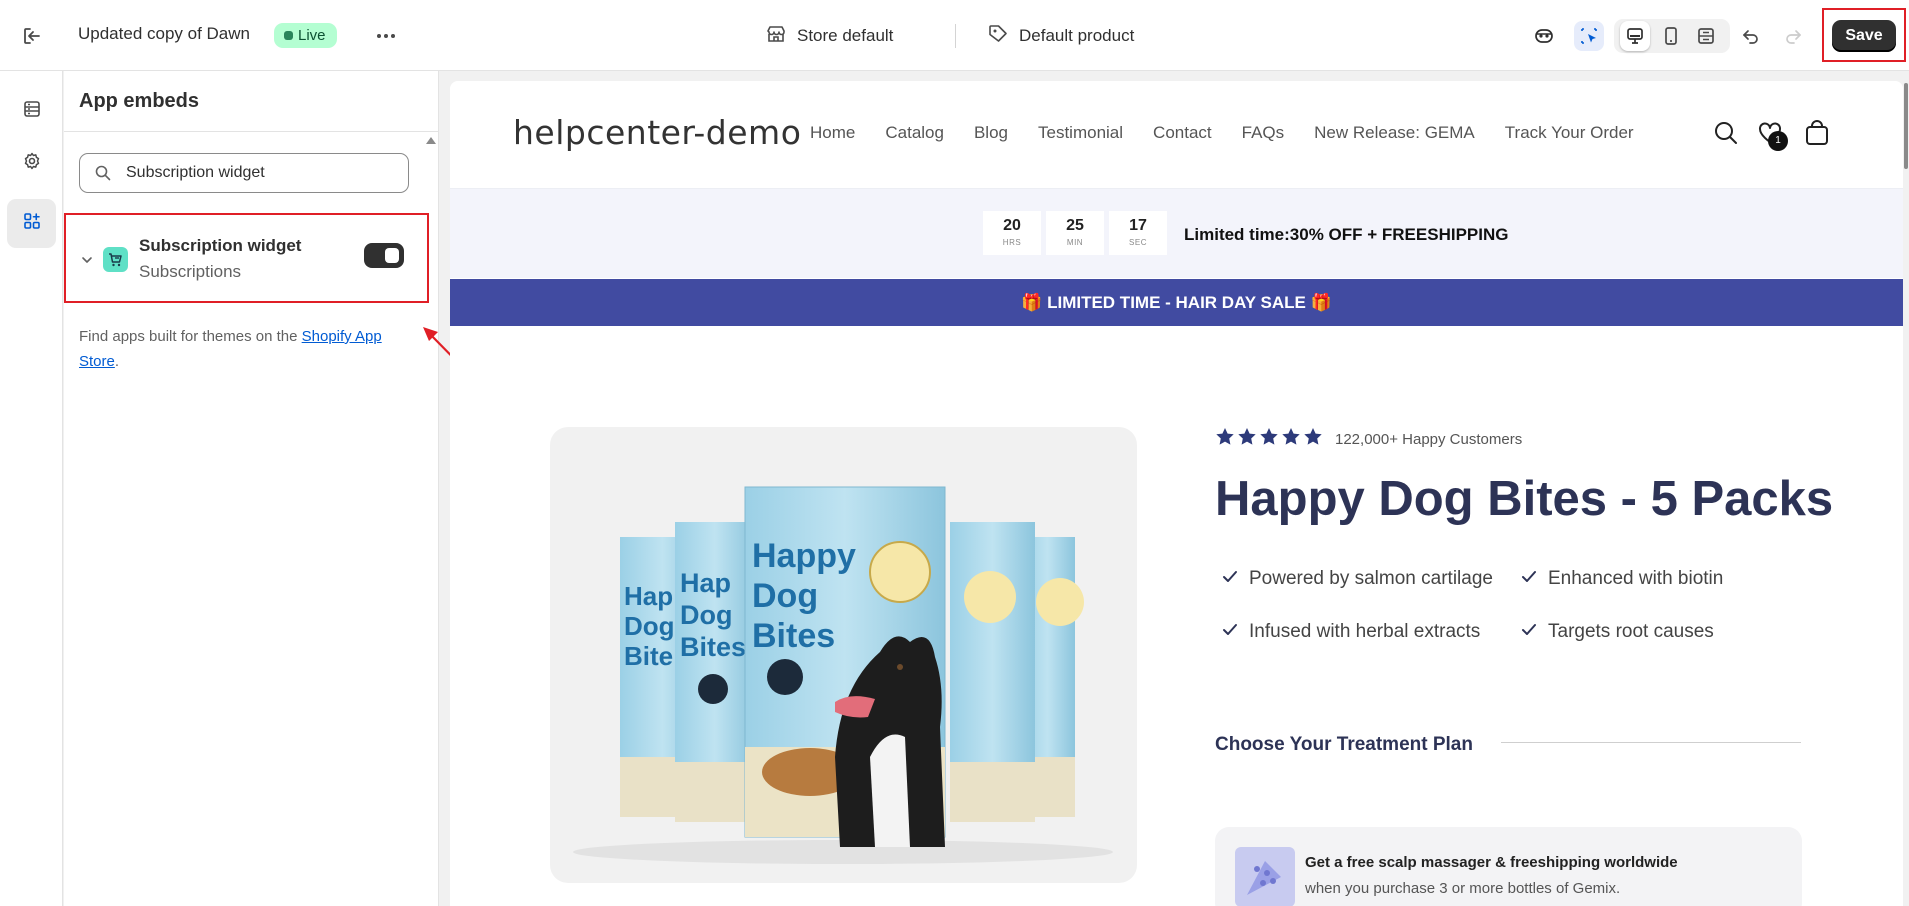  Describe the element at coordinates (1589, 36) in the screenshot. I see `inspector-select-icon` at that location.